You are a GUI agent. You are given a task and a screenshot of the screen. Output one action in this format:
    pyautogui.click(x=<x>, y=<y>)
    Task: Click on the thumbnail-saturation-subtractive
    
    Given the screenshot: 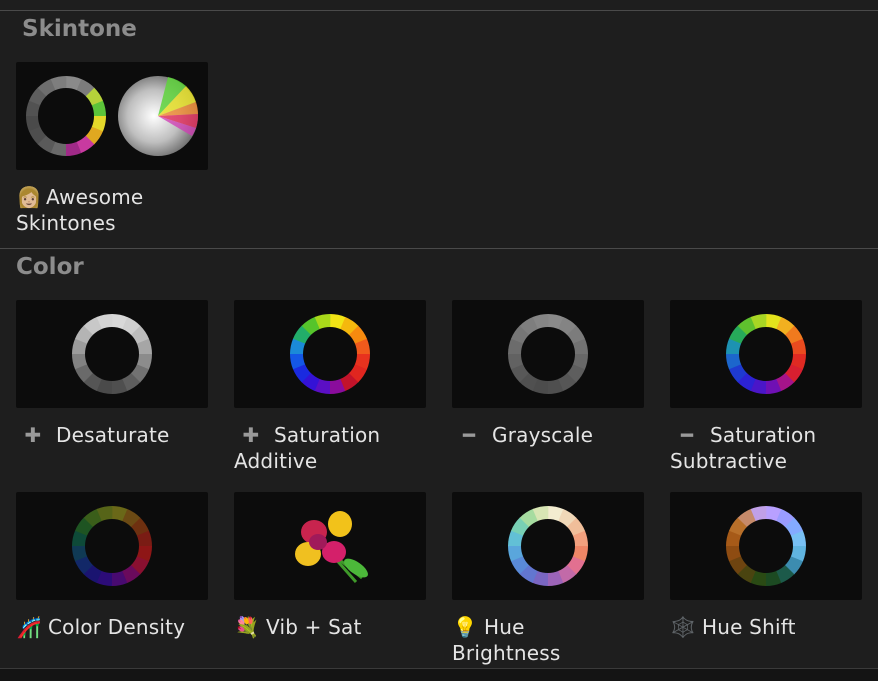 What is the action you would take?
    pyautogui.click(x=766, y=354)
    